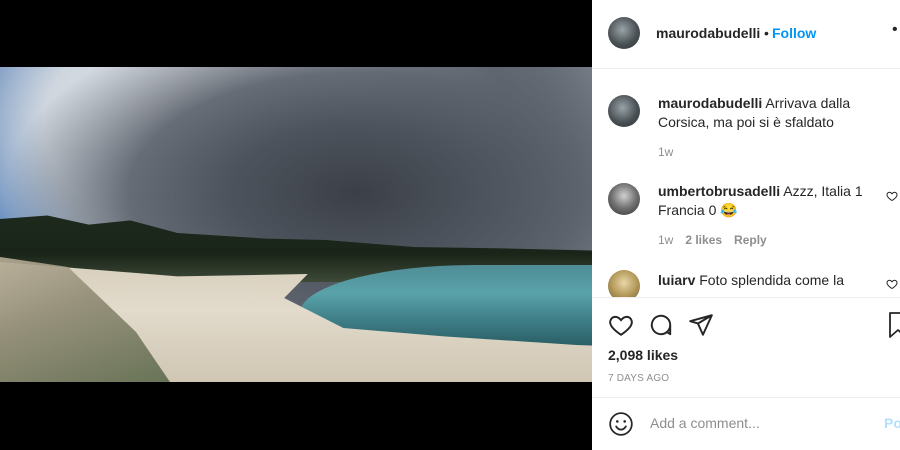 The width and height of the screenshot is (900, 450). I want to click on reply-button: Reply, so click(750, 240).